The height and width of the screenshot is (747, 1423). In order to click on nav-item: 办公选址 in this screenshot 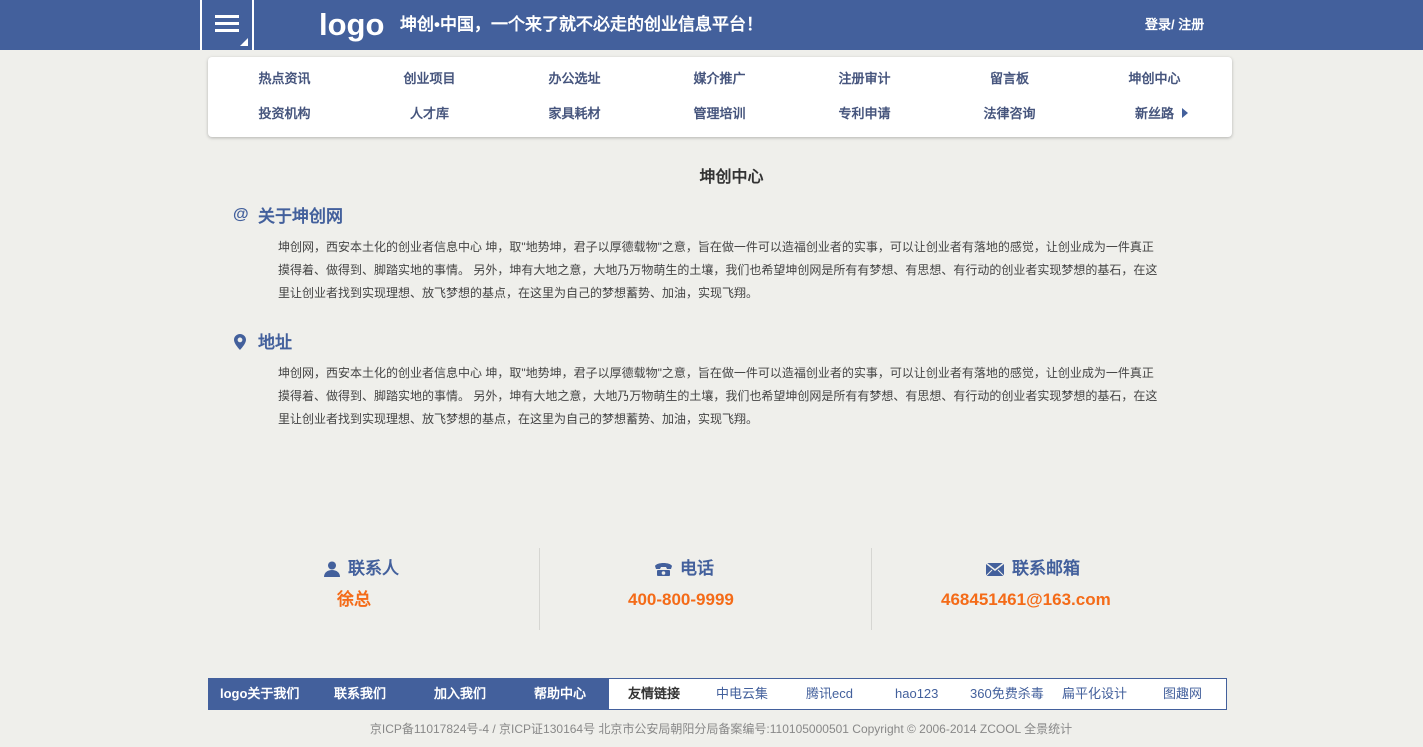, I will do `click(574, 79)`.